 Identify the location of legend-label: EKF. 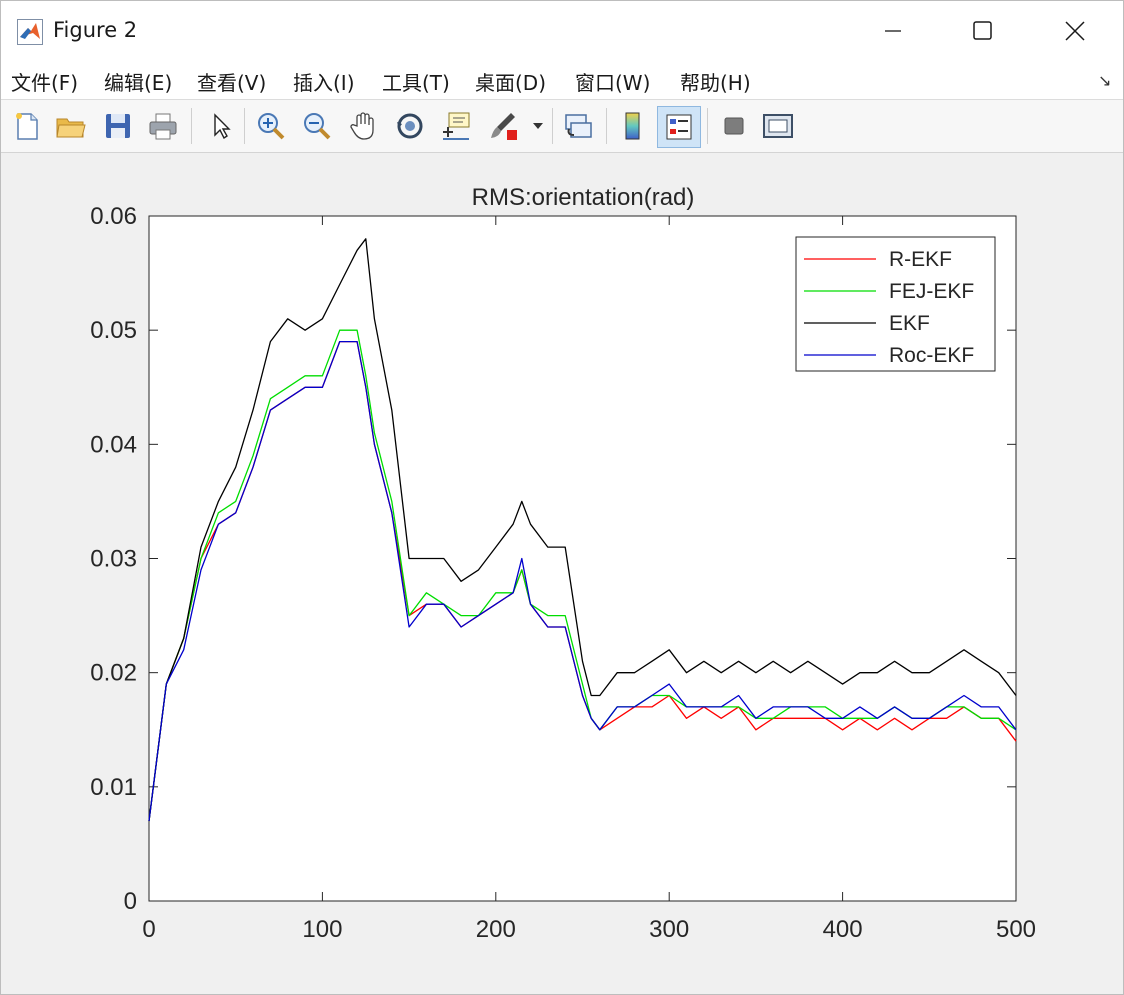
(909, 323).